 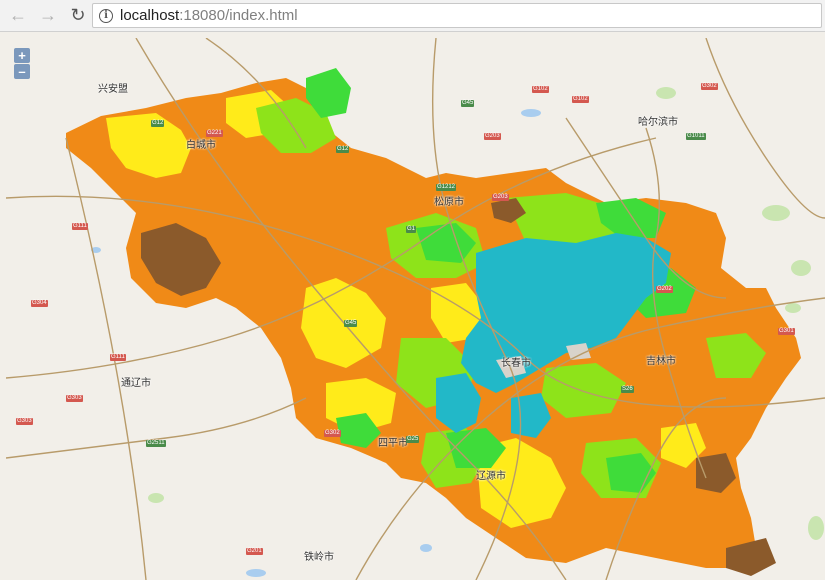 I want to click on info-icon: i, so click(x=106, y=15).